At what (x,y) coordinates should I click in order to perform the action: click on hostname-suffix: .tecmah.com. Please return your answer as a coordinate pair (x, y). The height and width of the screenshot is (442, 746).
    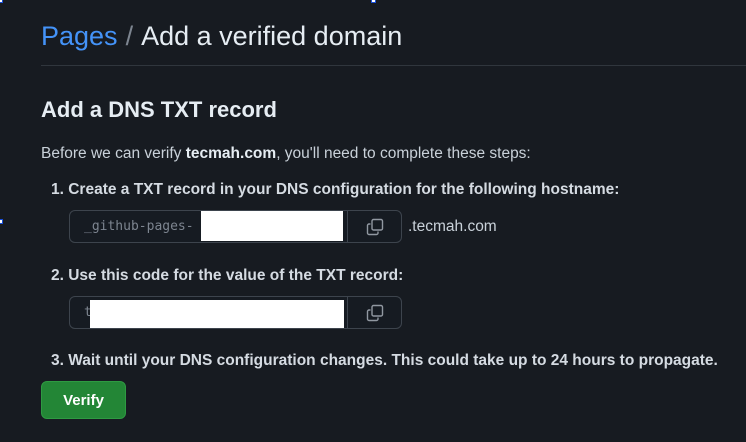
    Looking at the image, I should click on (452, 226).